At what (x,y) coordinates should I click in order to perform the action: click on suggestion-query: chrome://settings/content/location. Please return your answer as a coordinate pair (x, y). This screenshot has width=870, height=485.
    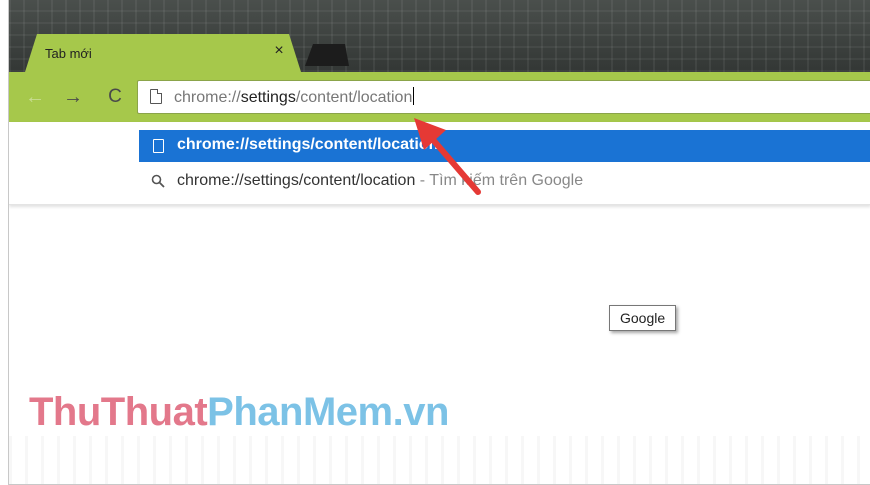
    Looking at the image, I should click on (296, 180).